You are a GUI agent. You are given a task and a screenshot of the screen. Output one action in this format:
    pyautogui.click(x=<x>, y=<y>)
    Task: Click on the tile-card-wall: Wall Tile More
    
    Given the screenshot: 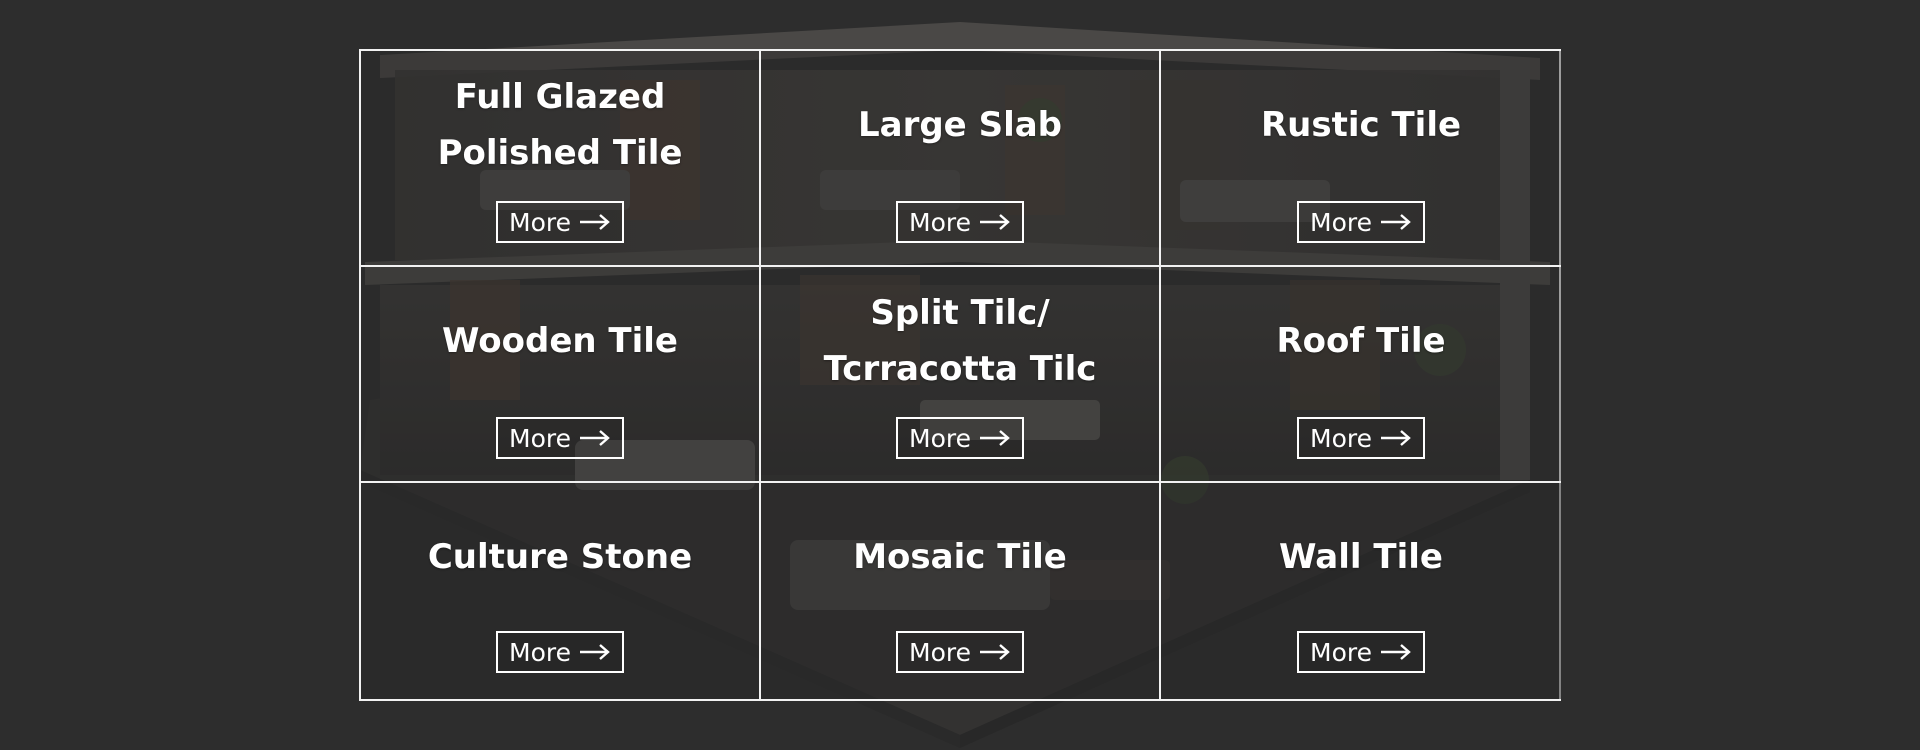 What is the action you would take?
    pyautogui.click(x=1361, y=591)
    